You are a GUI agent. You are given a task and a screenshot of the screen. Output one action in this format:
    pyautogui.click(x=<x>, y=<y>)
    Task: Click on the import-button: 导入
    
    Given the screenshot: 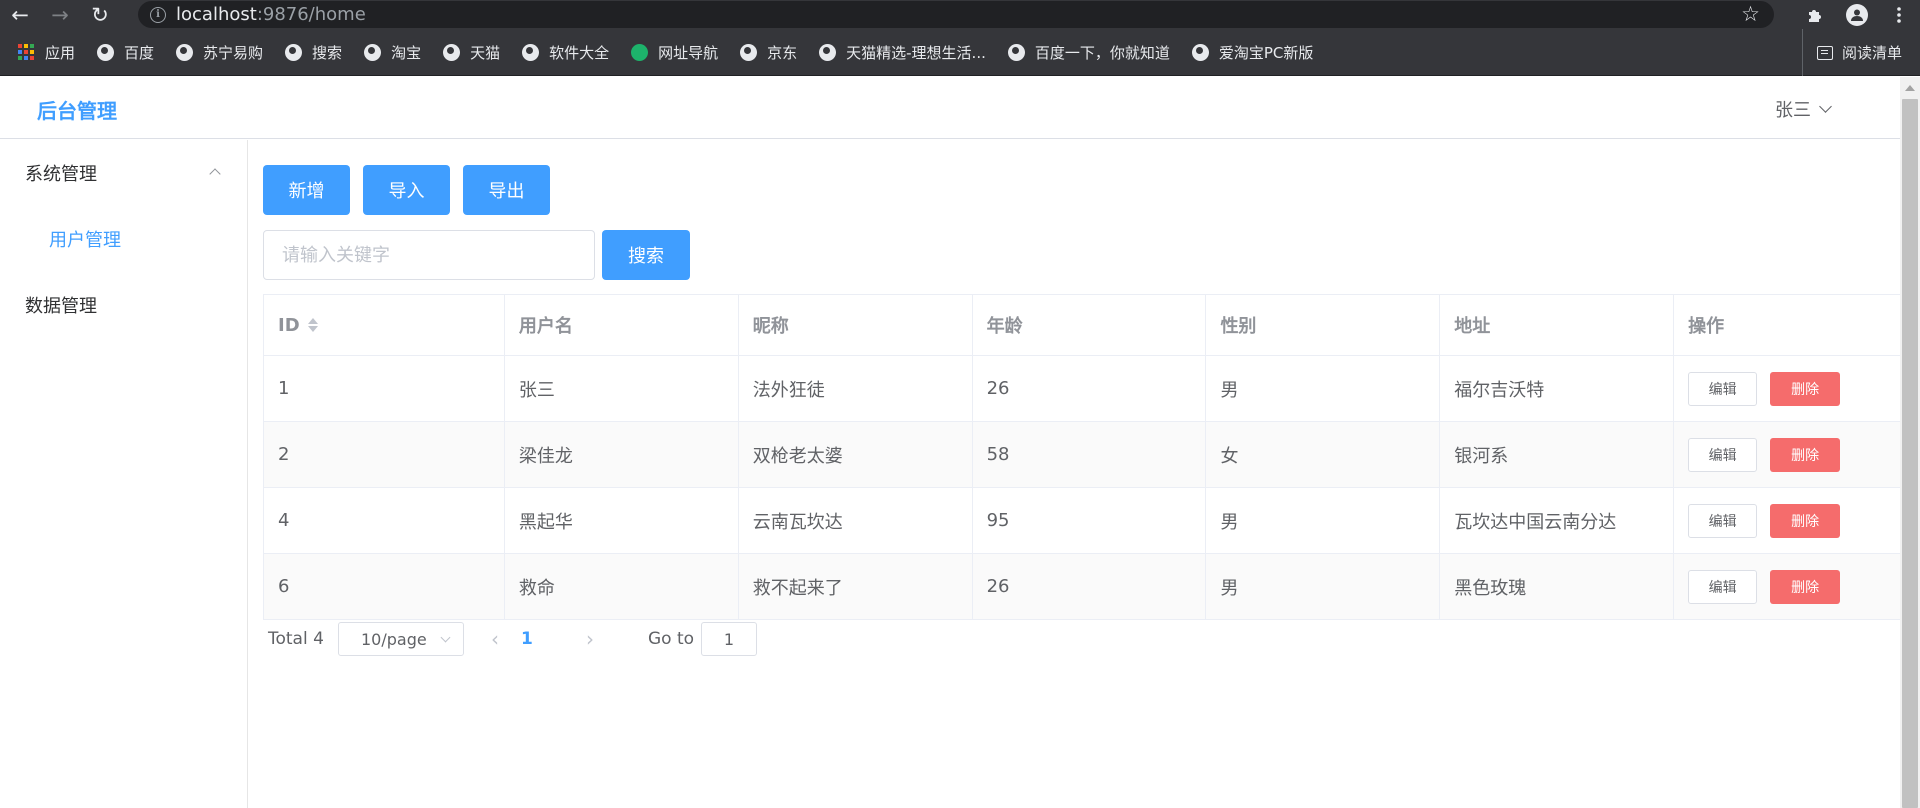 What is the action you would take?
    pyautogui.click(x=406, y=190)
    